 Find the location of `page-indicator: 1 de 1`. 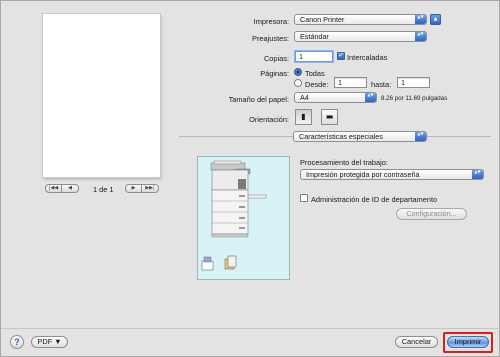

page-indicator: 1 de 1 is located at coordinates (103, 189).